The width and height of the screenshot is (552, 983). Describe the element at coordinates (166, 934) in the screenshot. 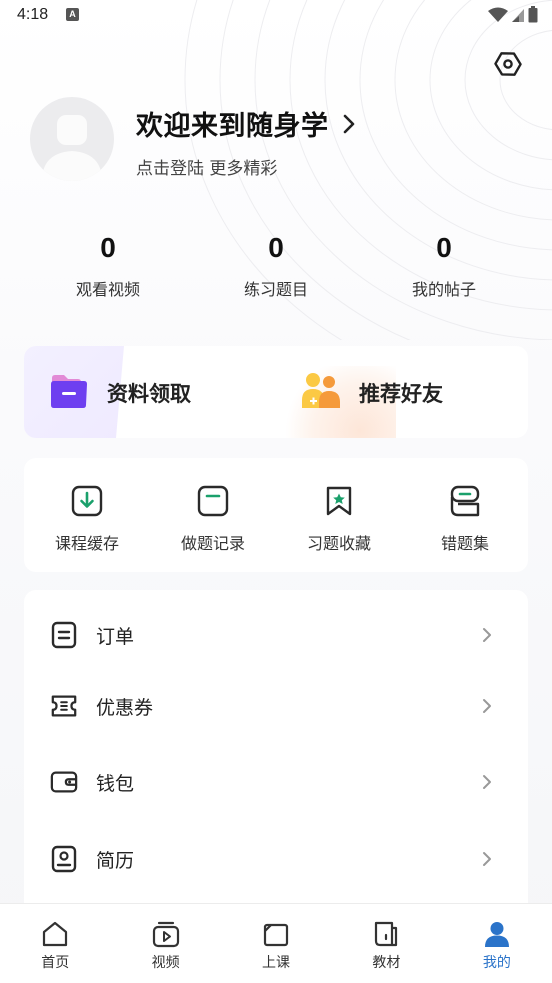

I see `video-icon` at that location.